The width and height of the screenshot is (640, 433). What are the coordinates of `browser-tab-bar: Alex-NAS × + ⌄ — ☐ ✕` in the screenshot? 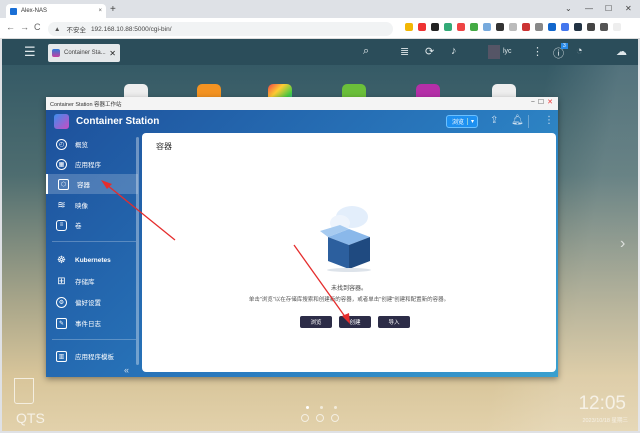 It's located at (320, 9).